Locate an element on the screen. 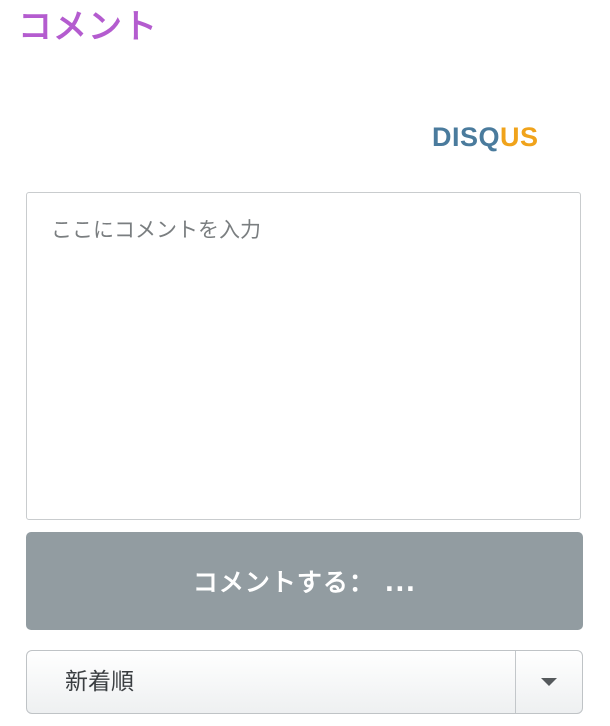  disqus-logo-accent: US is located at coordinates (519, 137).